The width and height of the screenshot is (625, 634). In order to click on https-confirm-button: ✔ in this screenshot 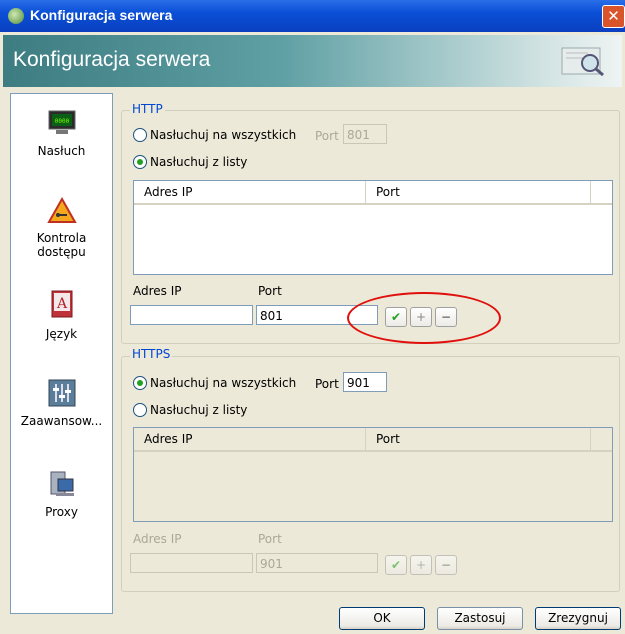, I will do `click(396, 565)`.